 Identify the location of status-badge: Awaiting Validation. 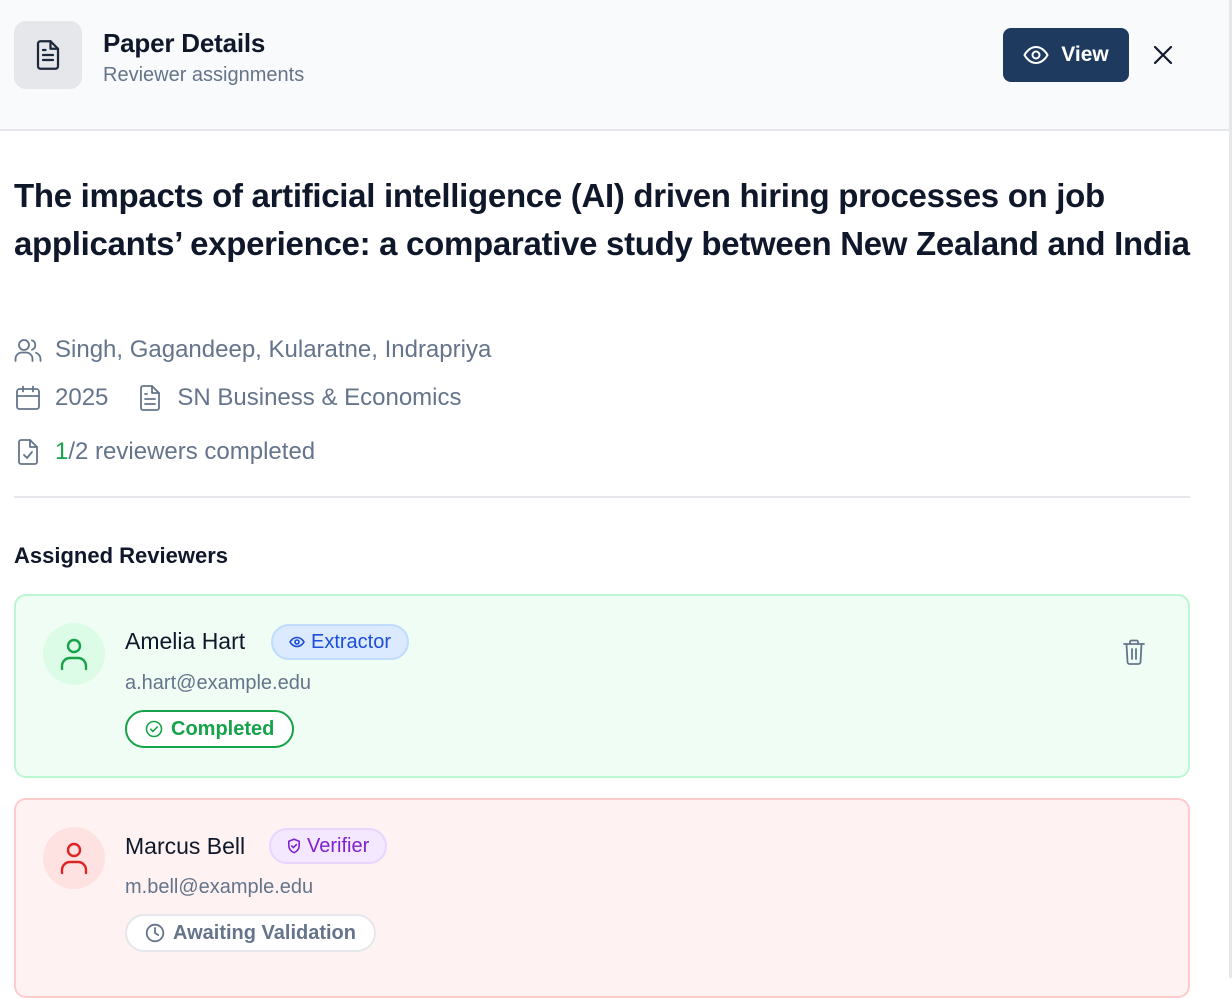
(250, 933).